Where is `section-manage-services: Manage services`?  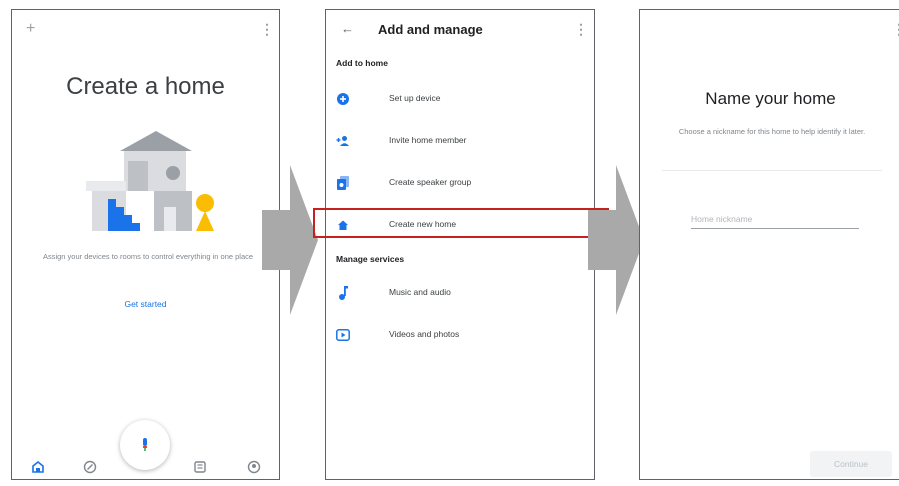
section-manage-services: Manage services is located at coordinates (370, 259).